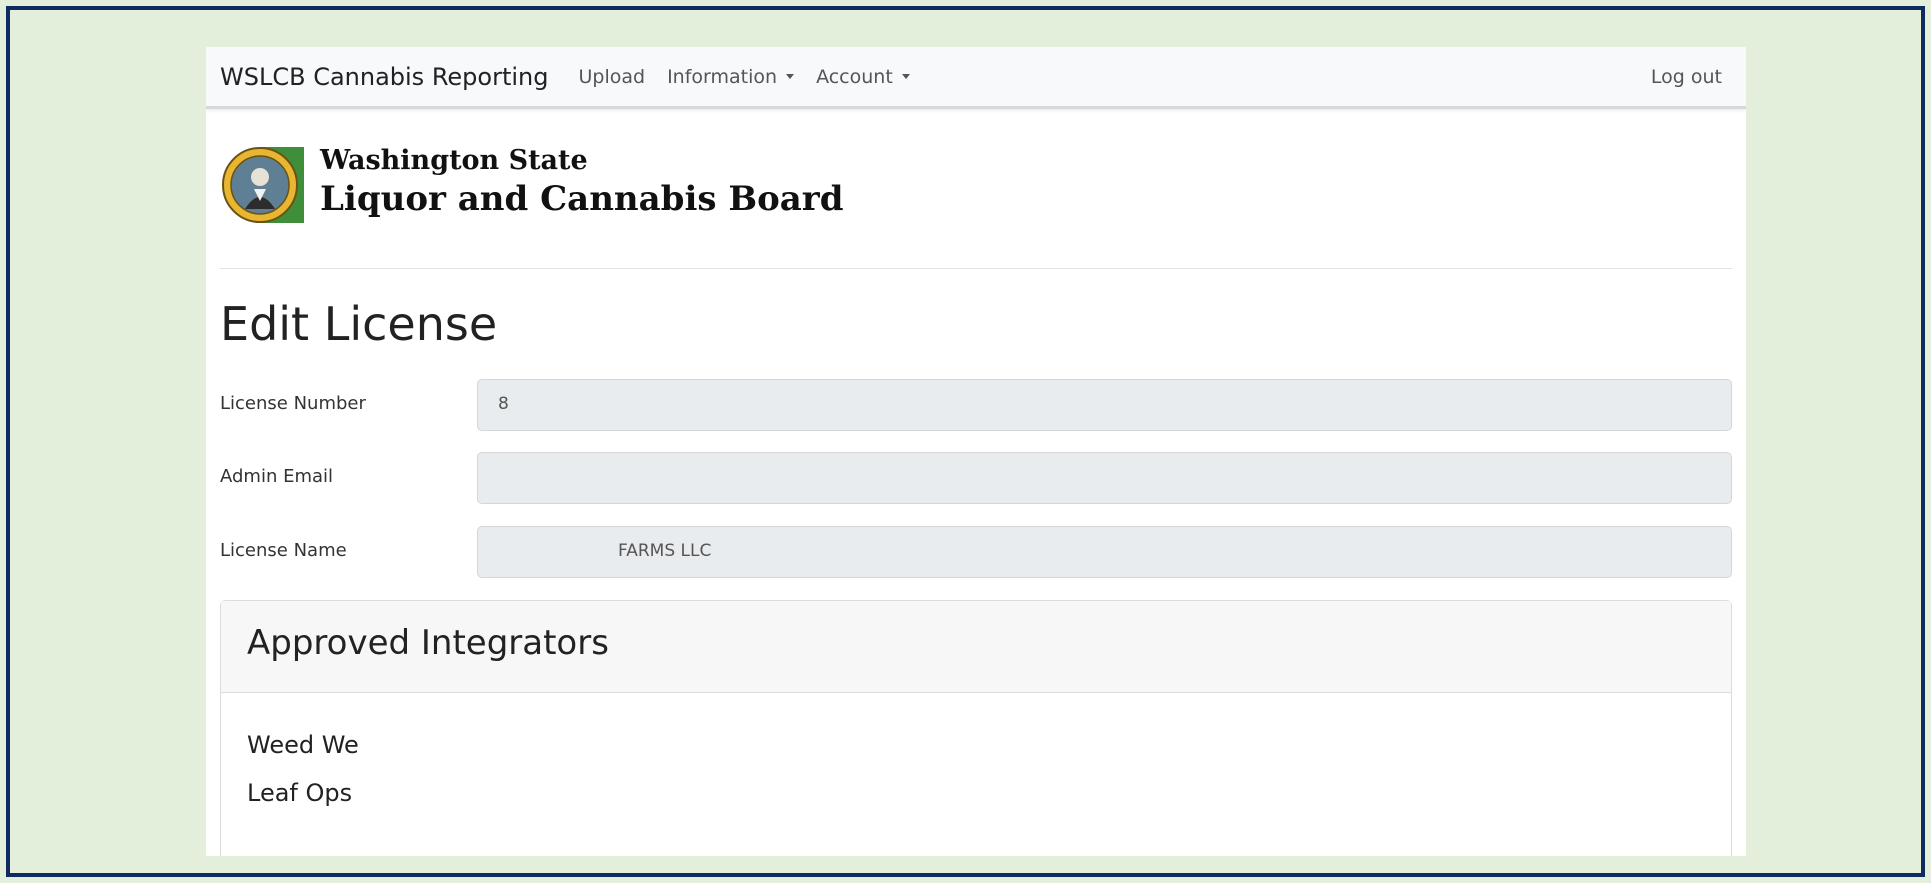 This screenshot has width=1931, height=883. I want to click on agency-name-line2: Liquor and Cannabis Board, so click(582, 199).